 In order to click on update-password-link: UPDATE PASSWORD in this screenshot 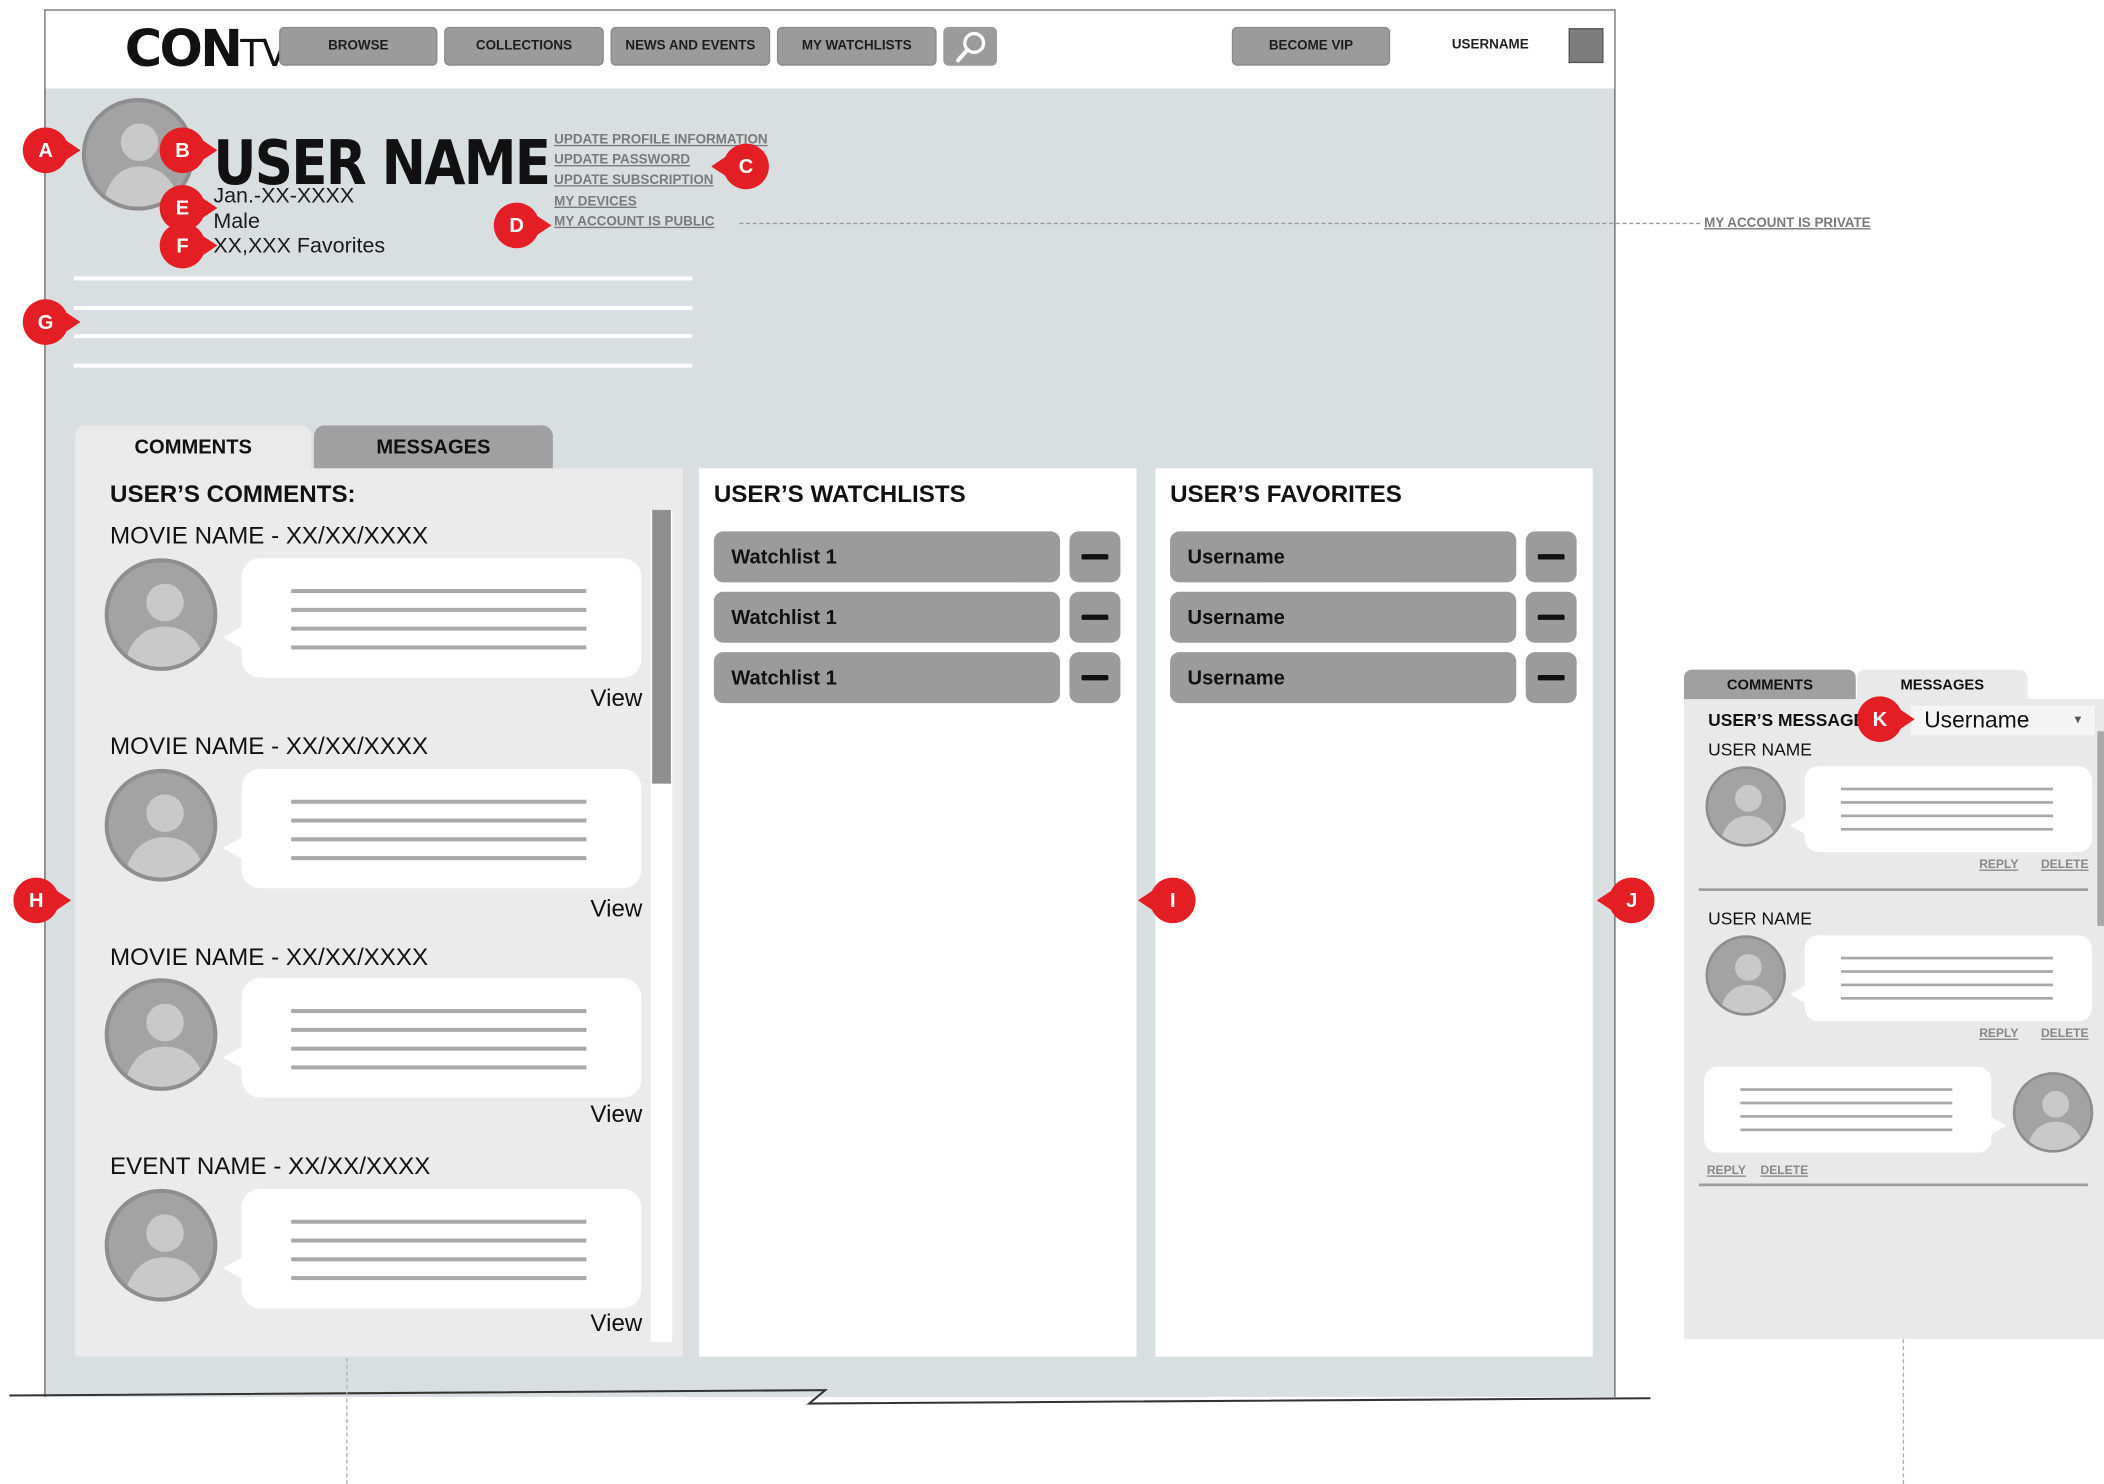, I will do `click(622, 160)`.